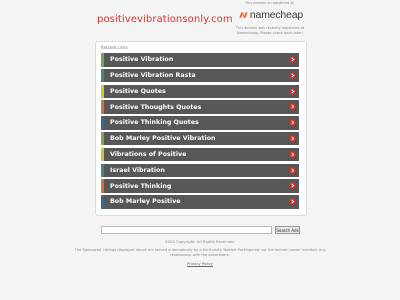  What do you see at coordinates (200, 263) in the screenshot?
I see `privacy-policy-link: Privacy Policy` at bounding box center [200, 263].